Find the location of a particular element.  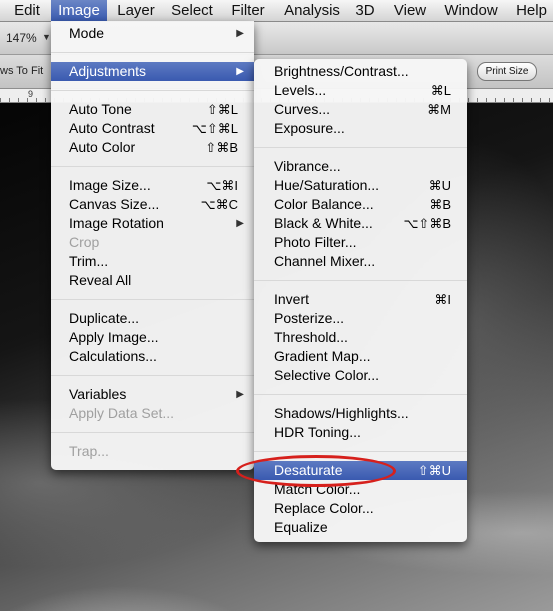

chevron-down-icon: ▼ is located at coordinates (46, 37).